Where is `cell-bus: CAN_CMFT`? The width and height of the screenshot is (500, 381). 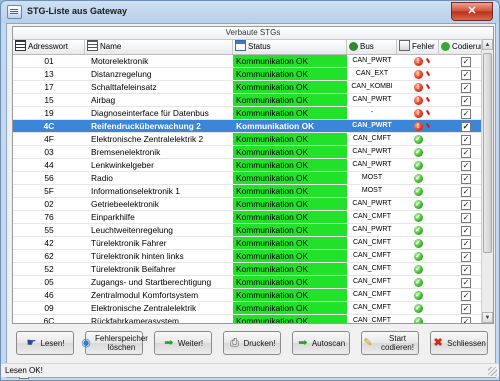 cell-bus: CAN_CMFT is located at coordinates (372, 255).